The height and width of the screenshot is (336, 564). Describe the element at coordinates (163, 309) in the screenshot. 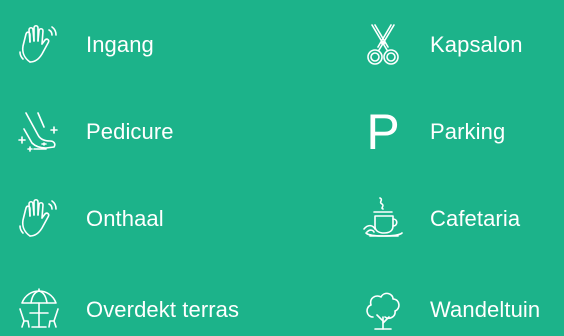

I see `legend-label: Overdekt terras` at that location.